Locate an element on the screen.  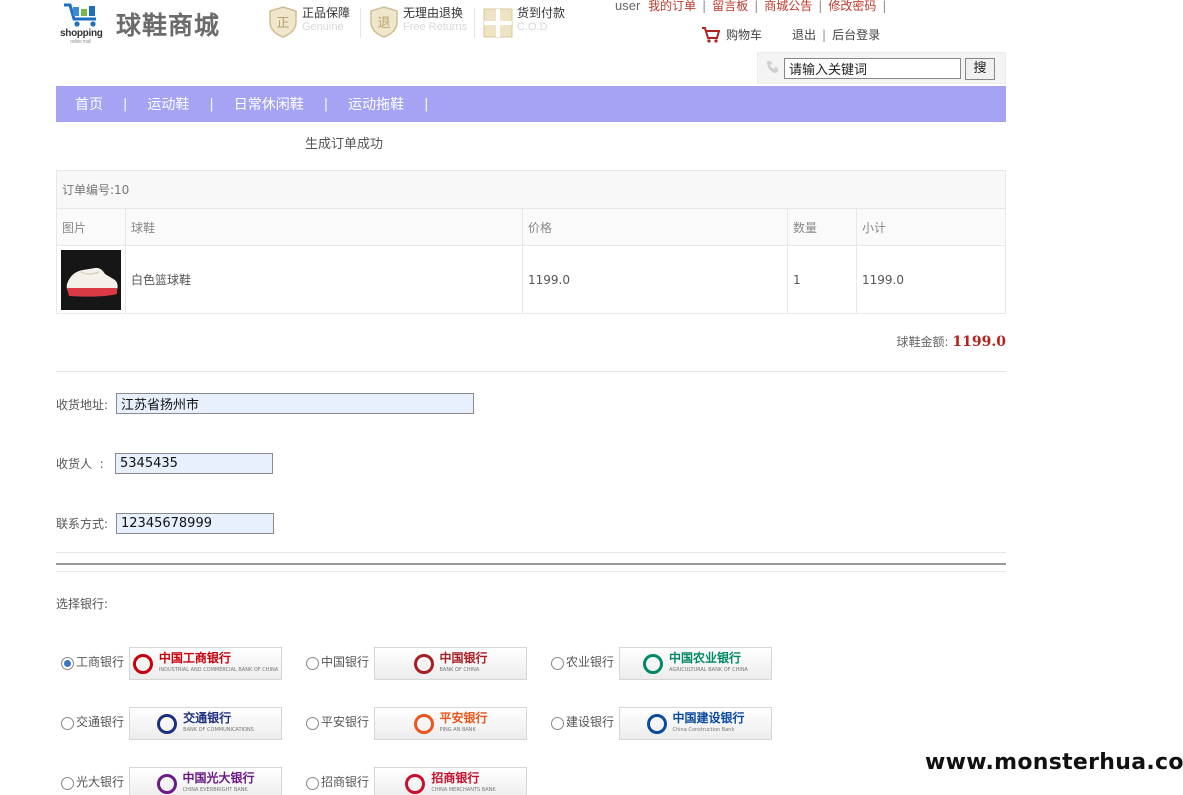
seal-tui-icon: 退 is located at coordinates (384, 22).